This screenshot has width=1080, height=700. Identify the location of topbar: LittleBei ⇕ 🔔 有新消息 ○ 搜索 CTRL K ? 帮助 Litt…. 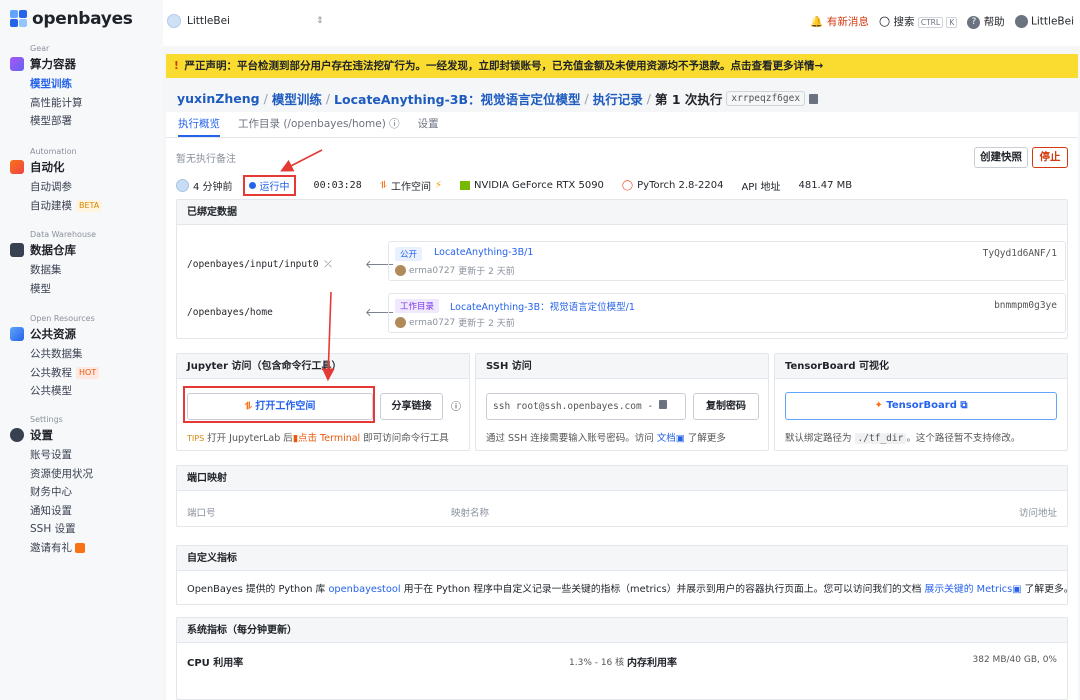
(621, 23).